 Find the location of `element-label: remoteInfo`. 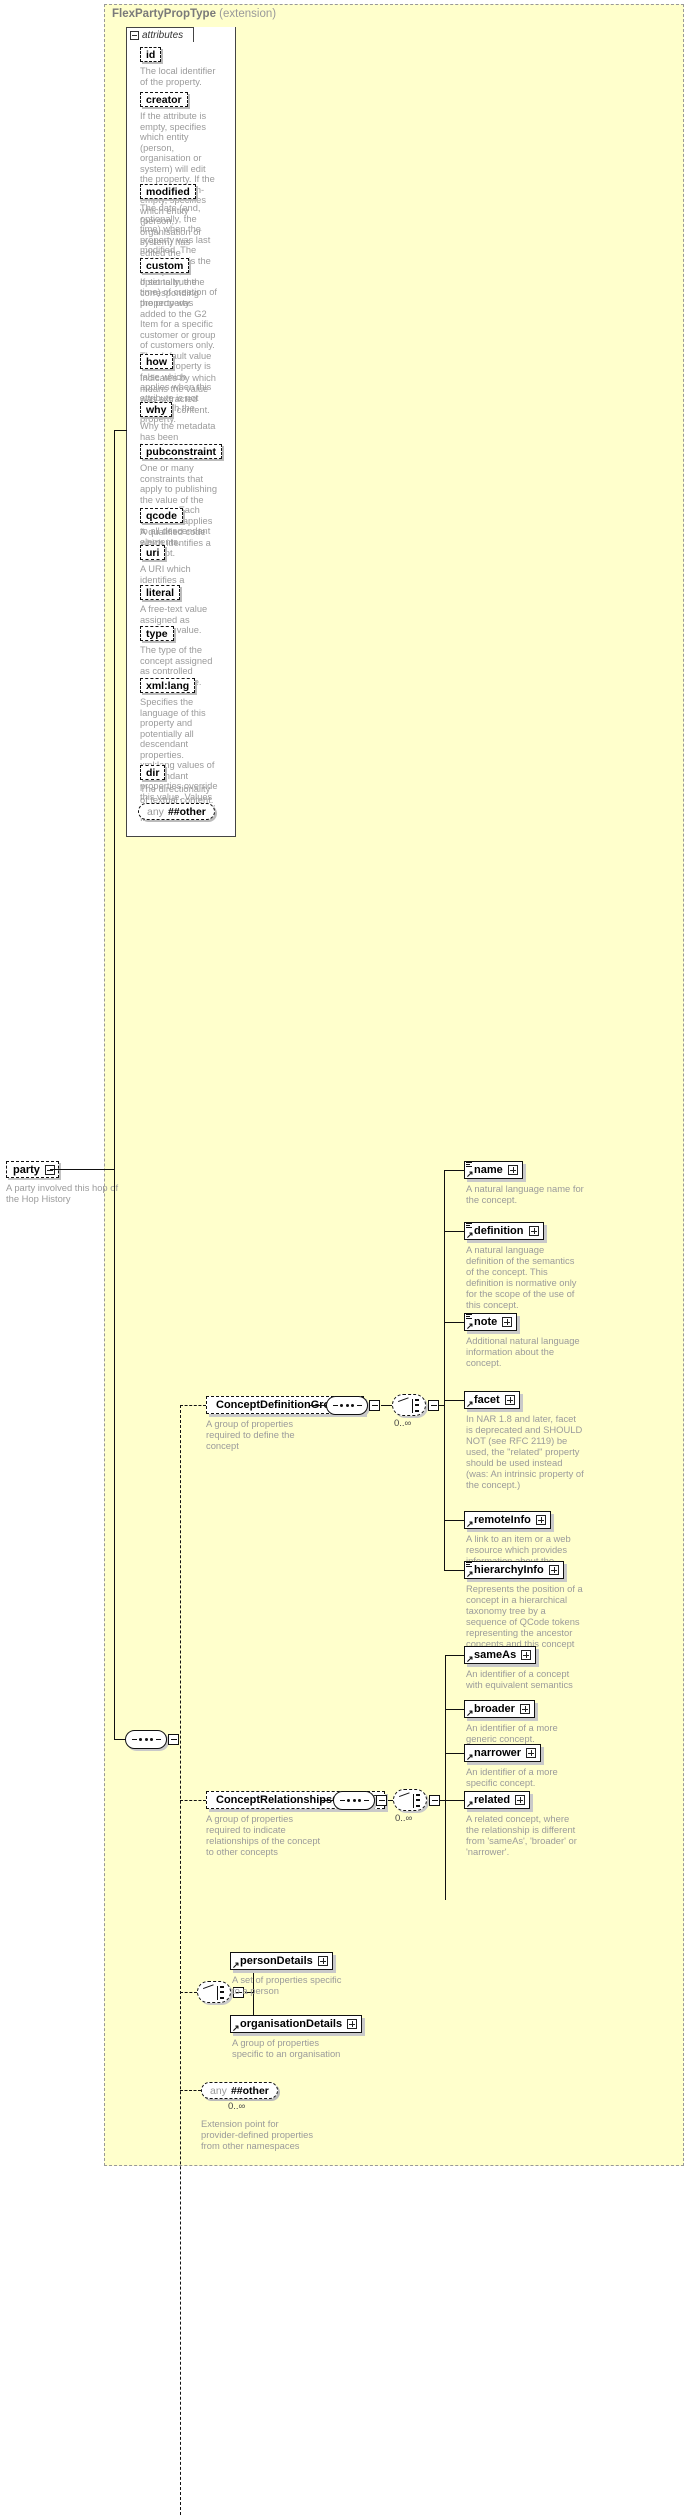

element-label: remoteInfo is located at coordinates (502, 1520).